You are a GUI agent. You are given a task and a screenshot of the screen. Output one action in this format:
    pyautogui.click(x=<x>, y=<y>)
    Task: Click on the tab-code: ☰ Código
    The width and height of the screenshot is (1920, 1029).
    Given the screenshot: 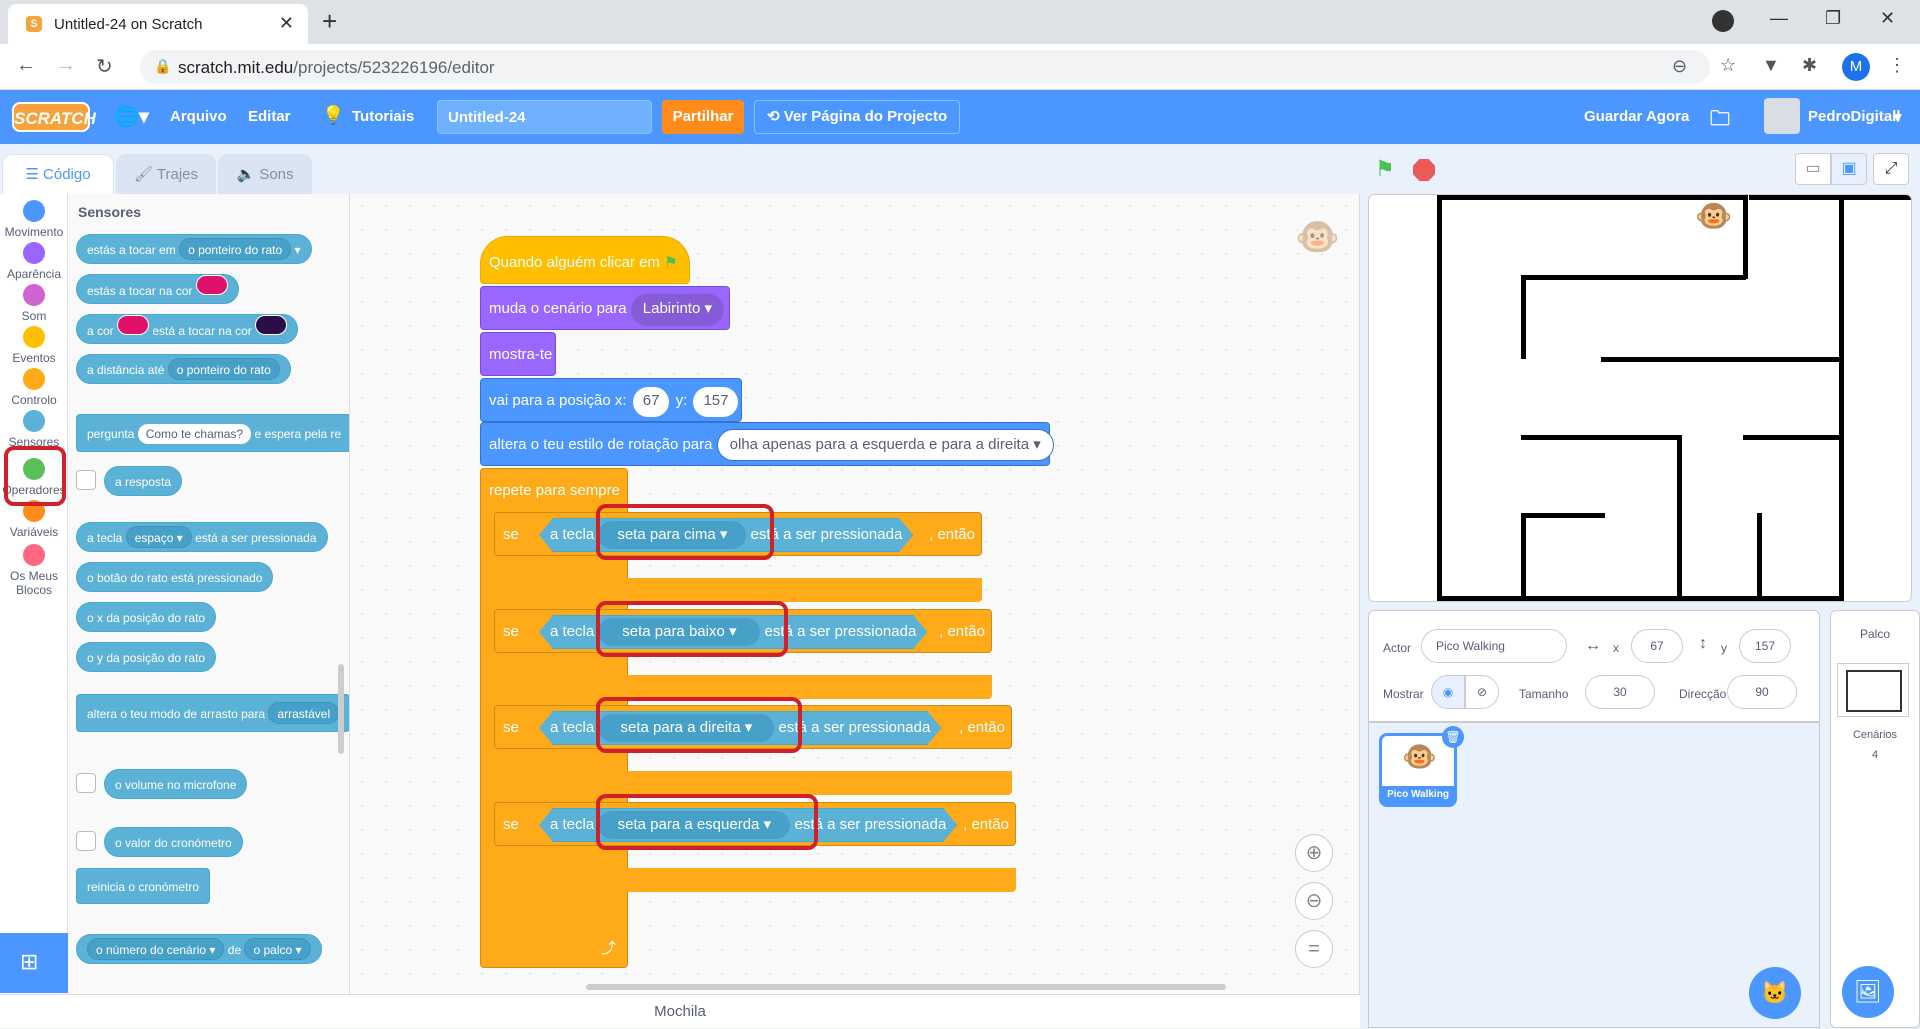 What is the action you would take?
    pyautogui.click(x=58, y=174)
    